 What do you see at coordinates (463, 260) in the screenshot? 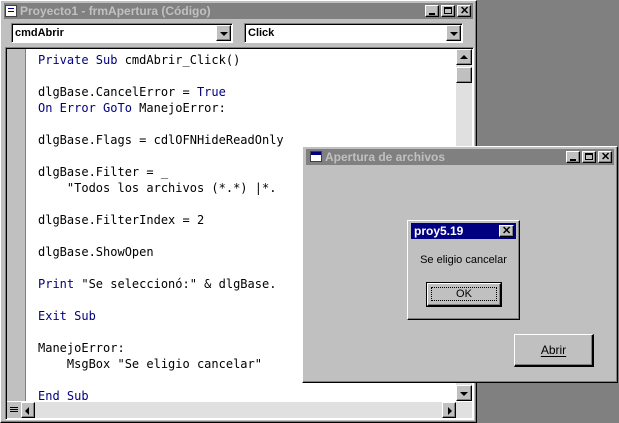
I see `message-text: Se eligio cancelar` at bounding box center [463, 260].